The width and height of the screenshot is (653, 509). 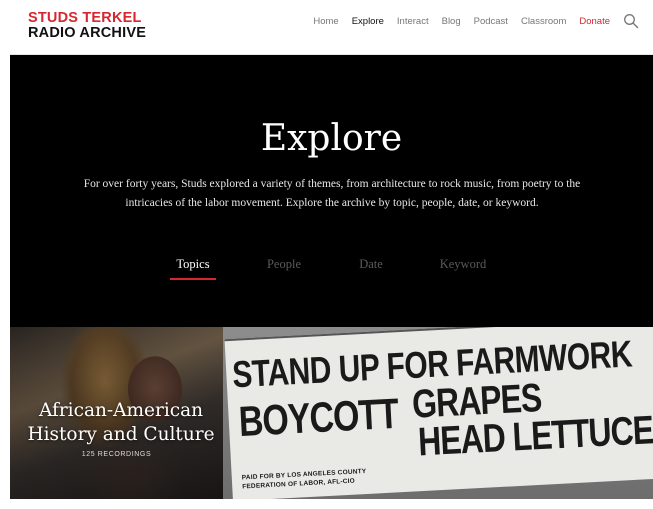 What do you see at coordinates (284, 268) in the screenshot?
I see `tab-people: People` at bounding box center [284, 268].